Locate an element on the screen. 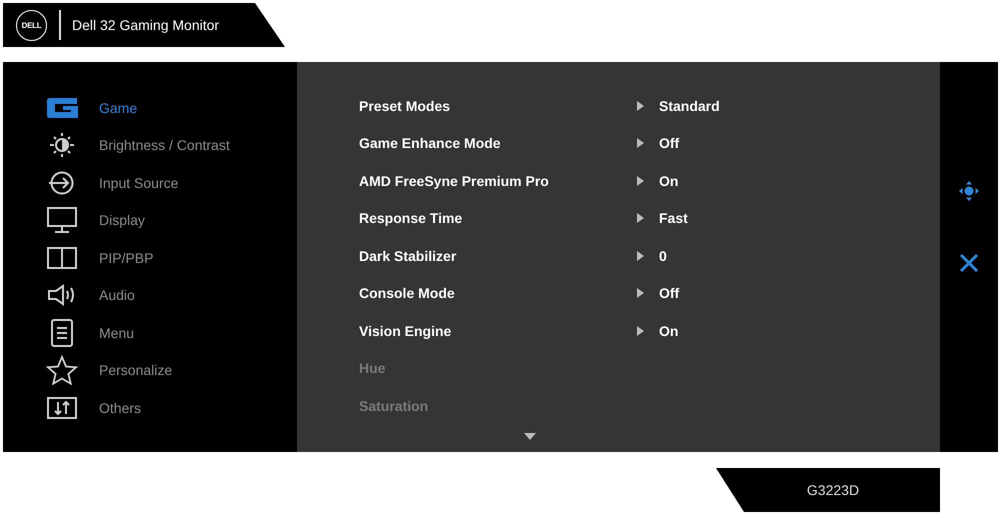 The image size is (1000, 516). setting-label: Game Enhance Mode is located at coordinates (498, 143).